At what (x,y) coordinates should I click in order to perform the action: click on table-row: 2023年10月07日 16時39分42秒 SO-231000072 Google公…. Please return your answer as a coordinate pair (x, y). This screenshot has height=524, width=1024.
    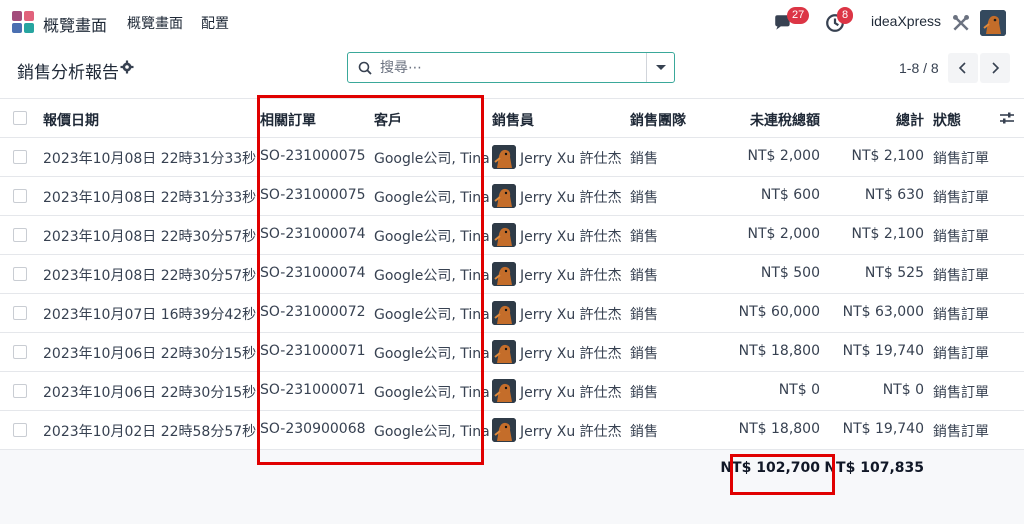
    Looking at the image, I should click on (512, 313).